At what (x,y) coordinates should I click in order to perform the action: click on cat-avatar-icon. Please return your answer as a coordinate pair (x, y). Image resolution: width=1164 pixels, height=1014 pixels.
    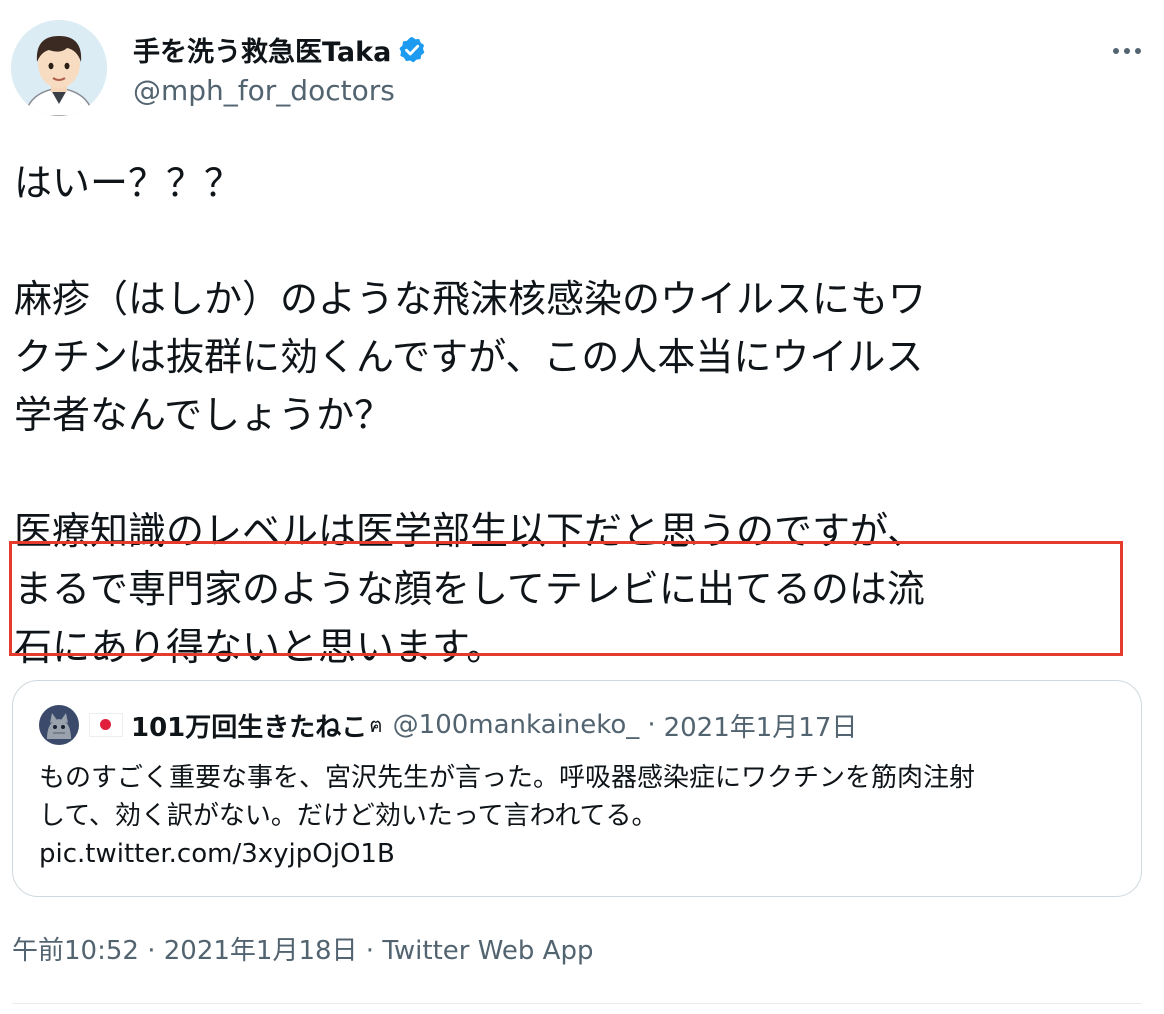
    Looking at the image, I should click on (59, 725).